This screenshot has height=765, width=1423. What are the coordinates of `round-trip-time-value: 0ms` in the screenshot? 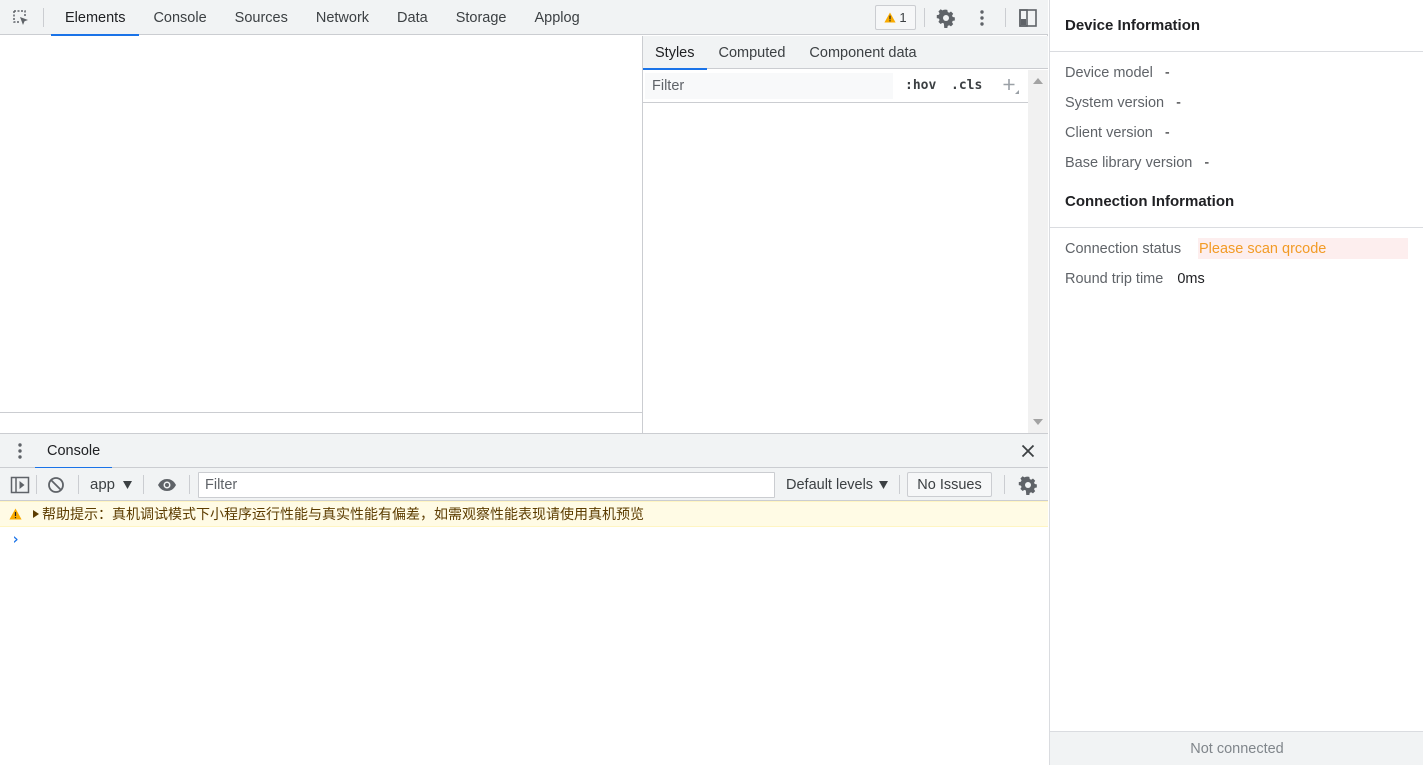 It's located at (1191, 279).